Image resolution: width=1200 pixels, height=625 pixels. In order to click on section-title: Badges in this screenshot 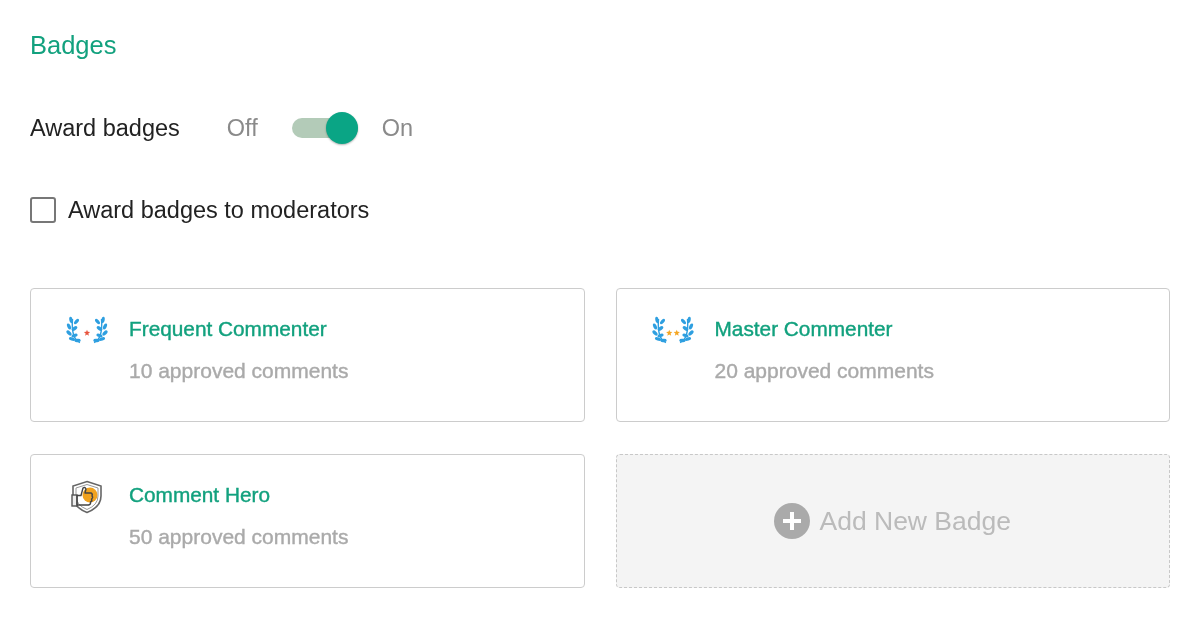, I will do `click(73, 45)`.